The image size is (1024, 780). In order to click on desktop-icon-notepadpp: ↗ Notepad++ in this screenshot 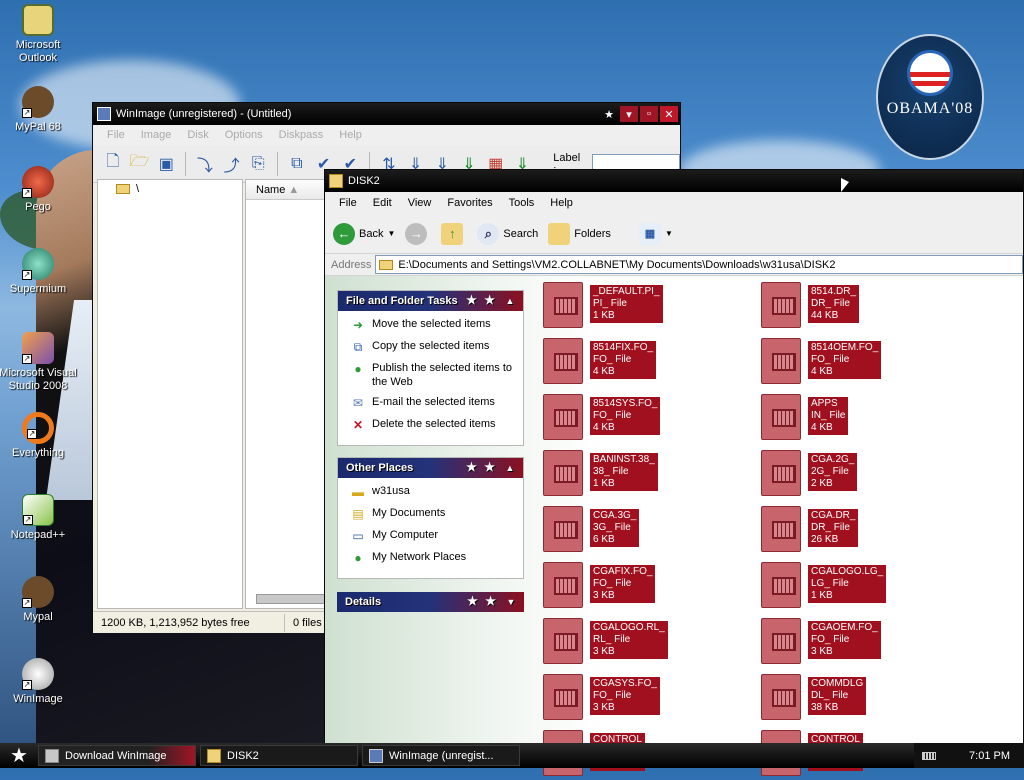, I will do `click(39, 518)`.